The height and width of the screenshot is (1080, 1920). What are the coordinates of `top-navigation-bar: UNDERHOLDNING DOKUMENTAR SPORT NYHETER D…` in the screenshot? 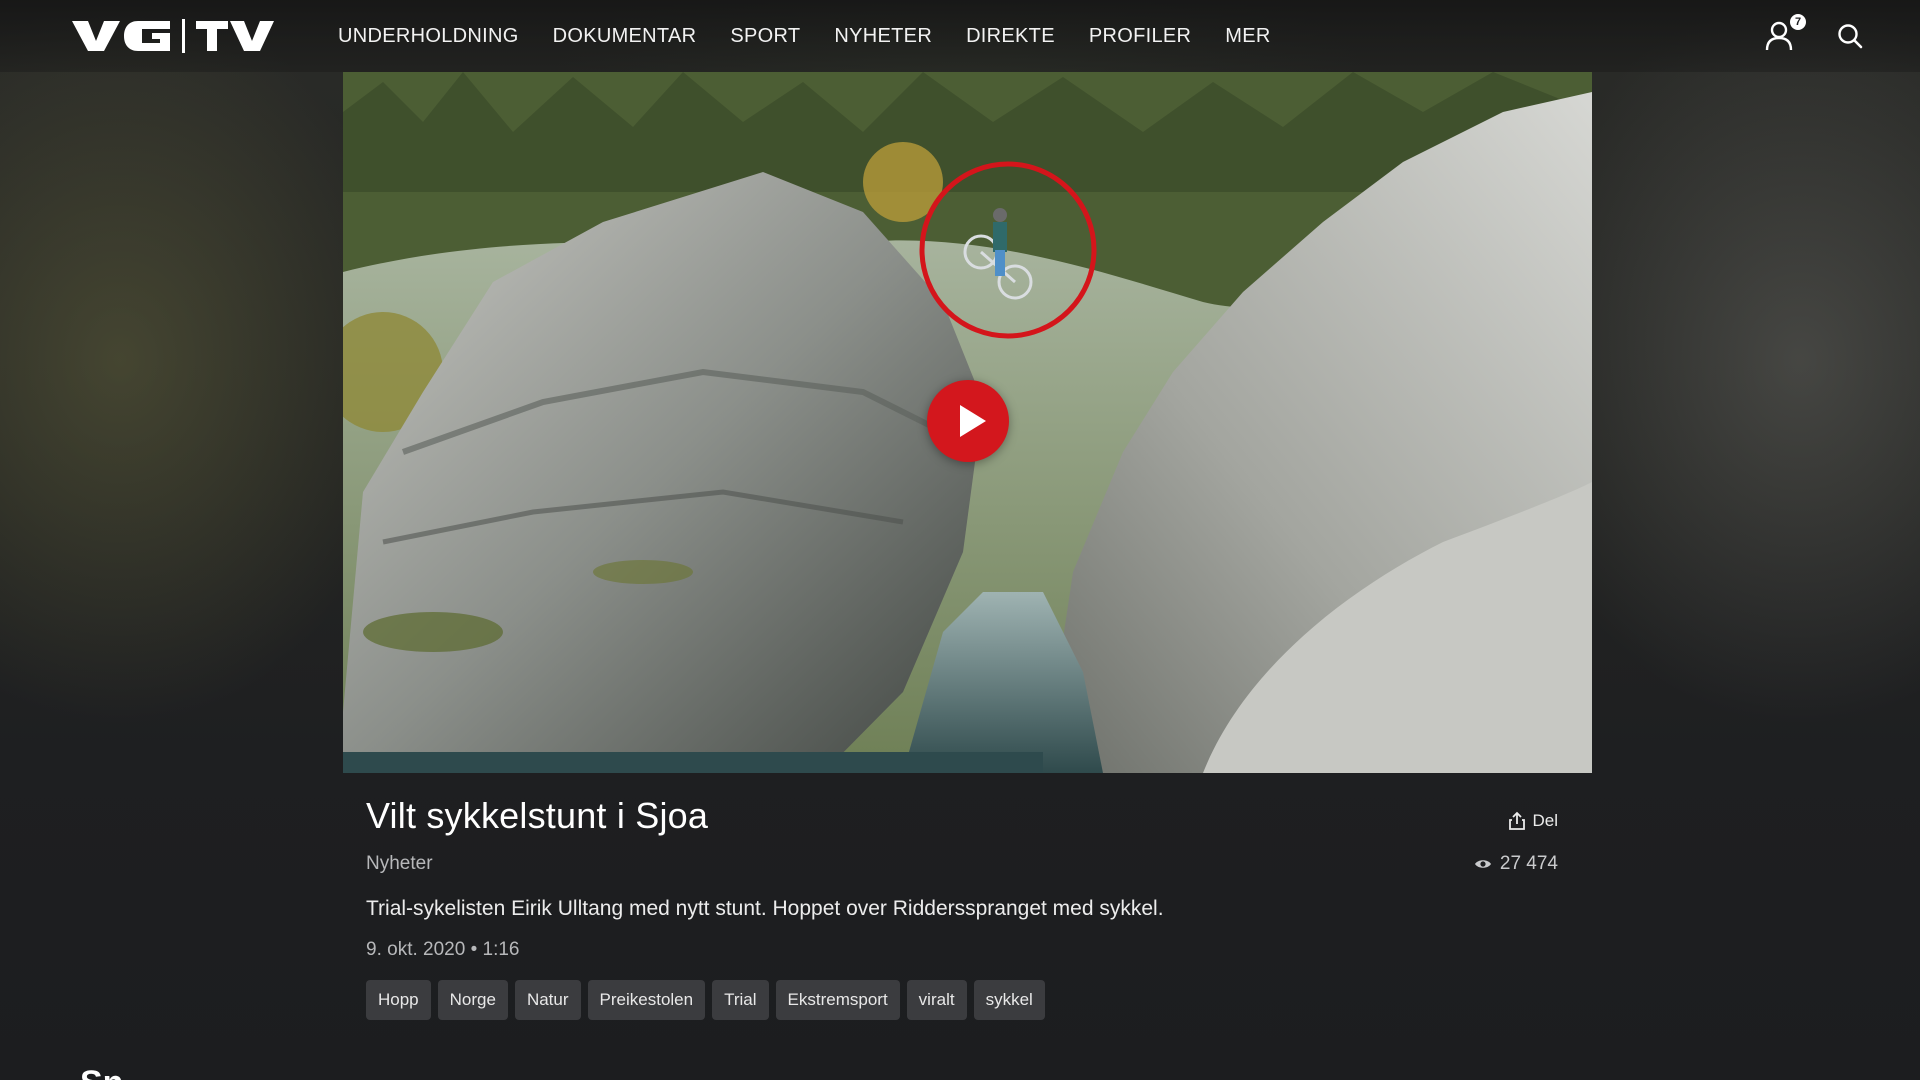 It's located at (960, 36).